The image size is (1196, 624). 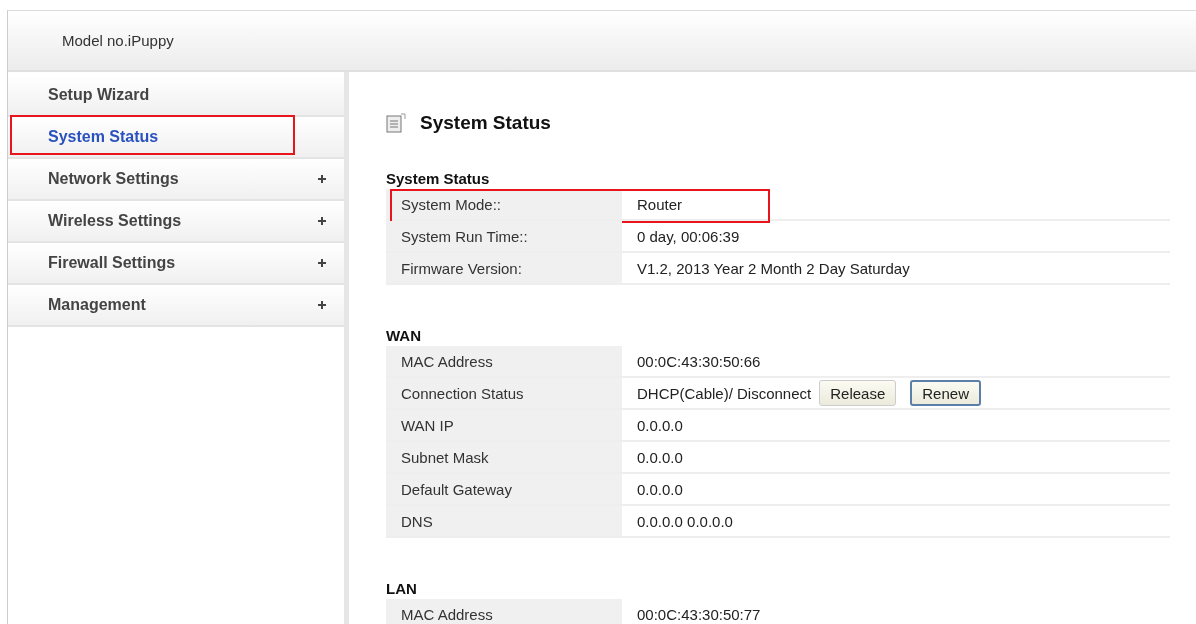 What do you see at coordinates (438, 178) in the screenshot?
I see `section-title: System Status` at bounding box center [438, 178].